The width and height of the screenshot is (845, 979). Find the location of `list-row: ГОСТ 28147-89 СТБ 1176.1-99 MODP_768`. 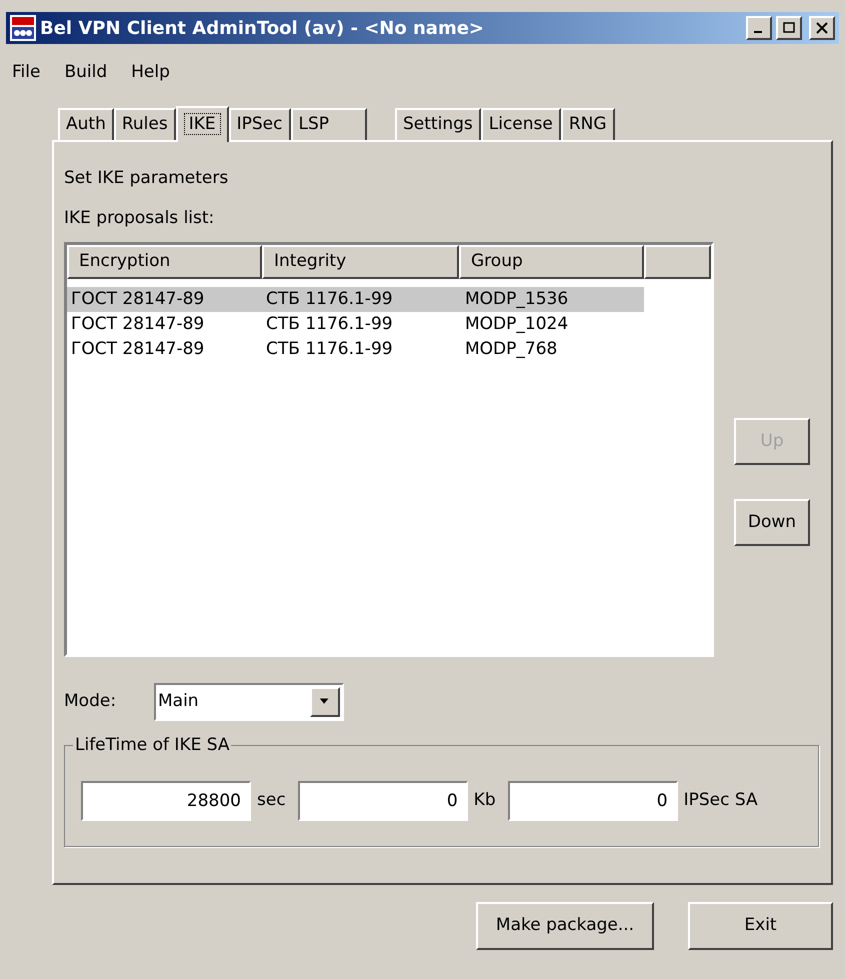

list-row: ГОСТ 28147-89 СТБ 1176.1-99 MODP_768 is located at coordinates (355, 349).